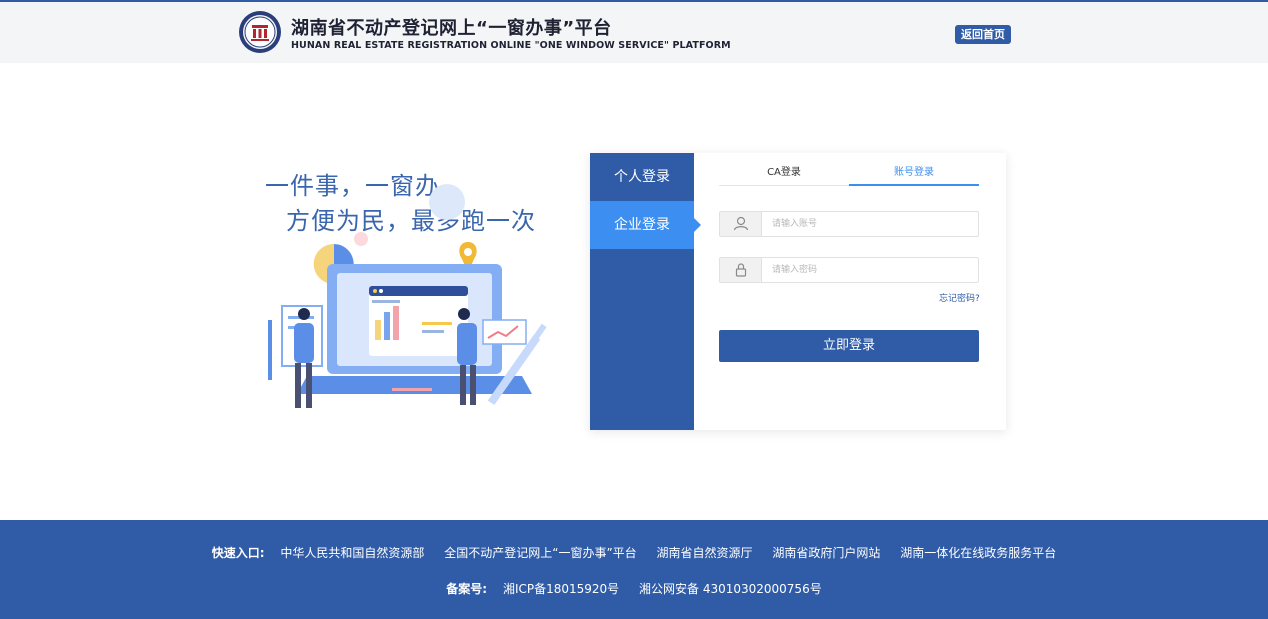 Image resolution: width=1268 pixels, height=619 pixels. I want to click on tab-account-login: 账号登录, so click(914, 174).